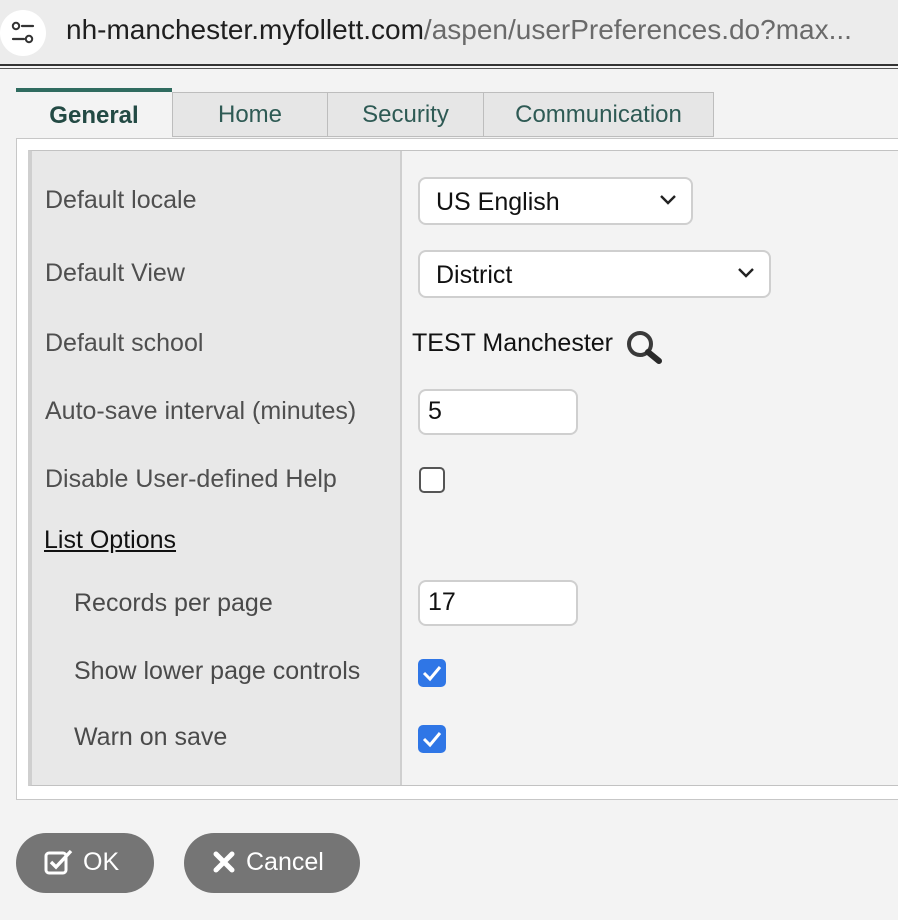 This screenshot has width=898, height=920. Describe the element at coordinates (513, 343) in the screenshot. I see `default-school-value: TEST Manchester` at that location.